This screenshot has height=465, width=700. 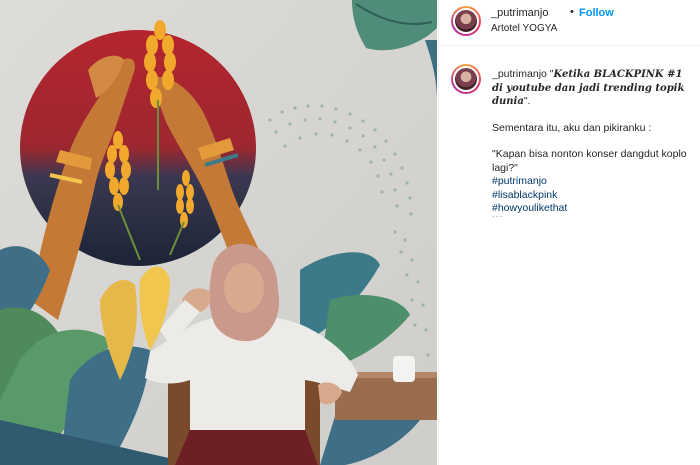 What do you see at coordinates (572, 127) in the screenshot?
I see `caption-line-2: Sementara itu, aku dan pikiranku :` at bounding box center [572, 127].